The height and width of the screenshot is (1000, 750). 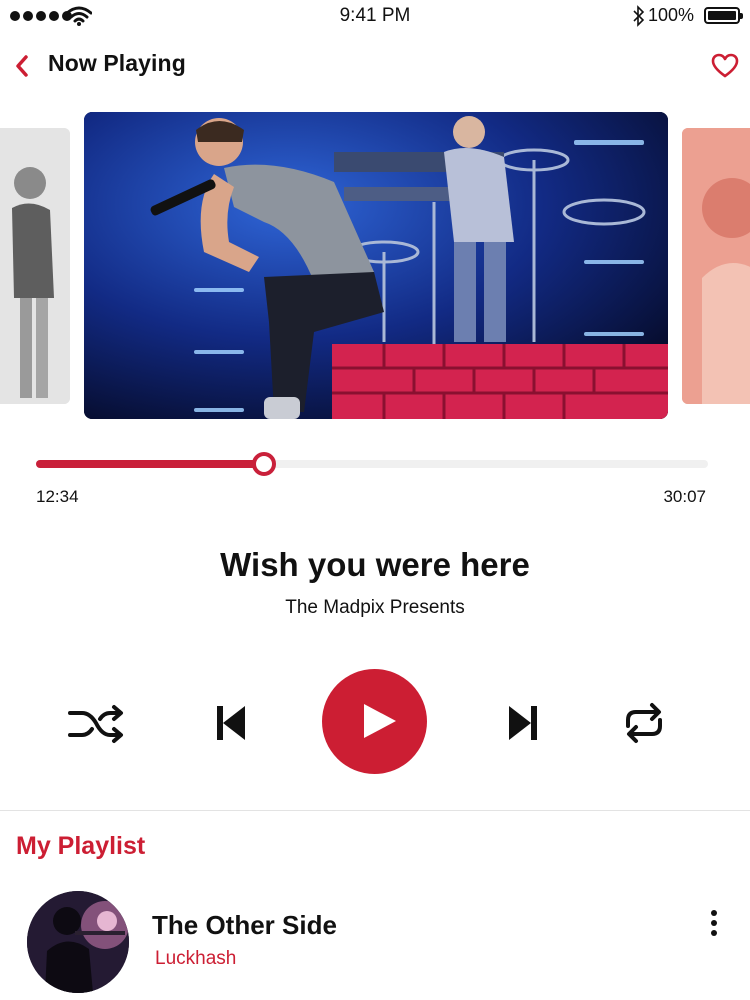 I want to click on page-title: Now Playing, so click(x=117, y=63).